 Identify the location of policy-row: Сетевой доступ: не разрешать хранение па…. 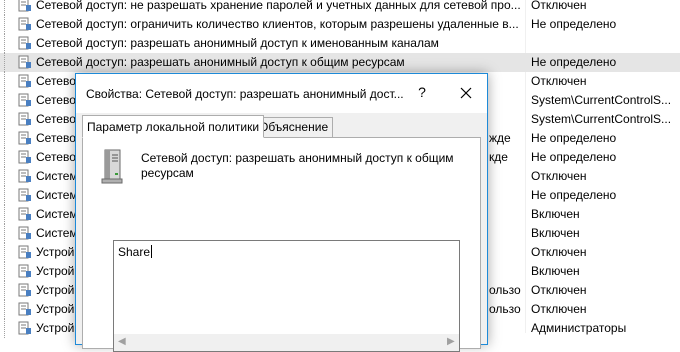
(340, 7).